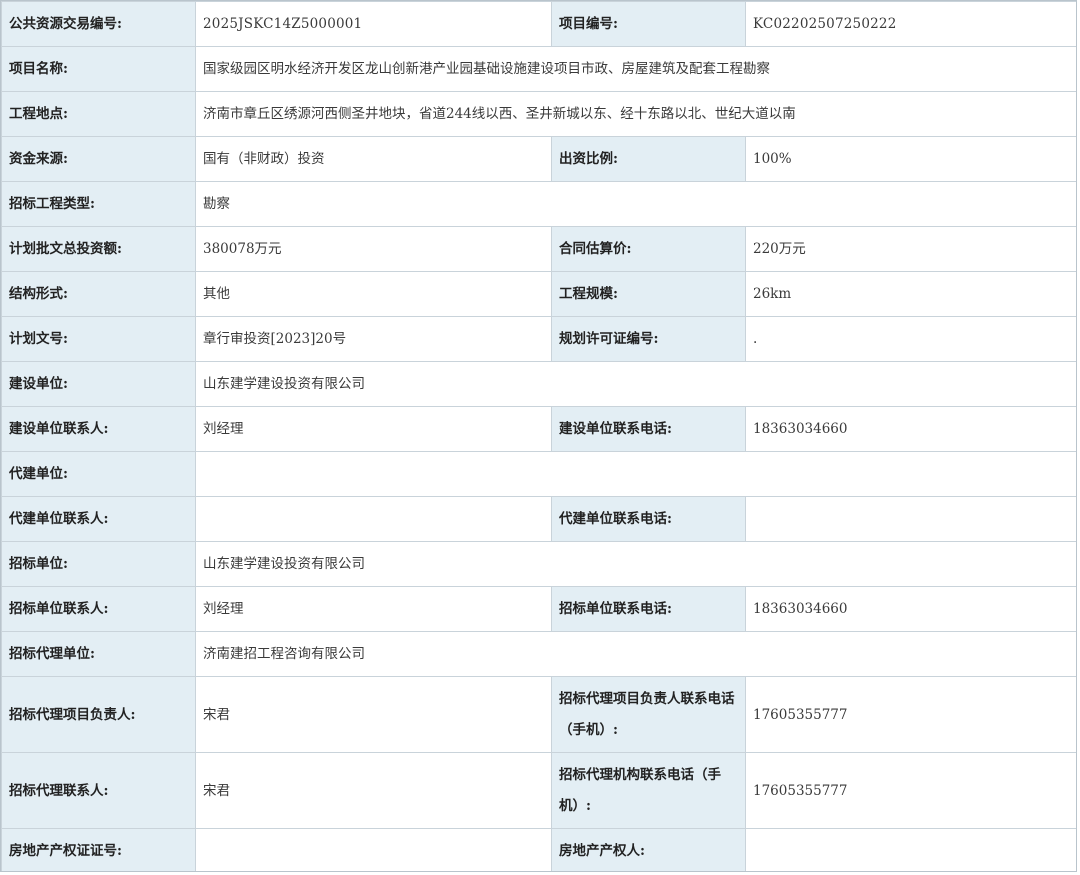 This screenshot has height=875, width=1080. I want to click on label-planning-permit: 规划许可证编号:, so click(648, 339).